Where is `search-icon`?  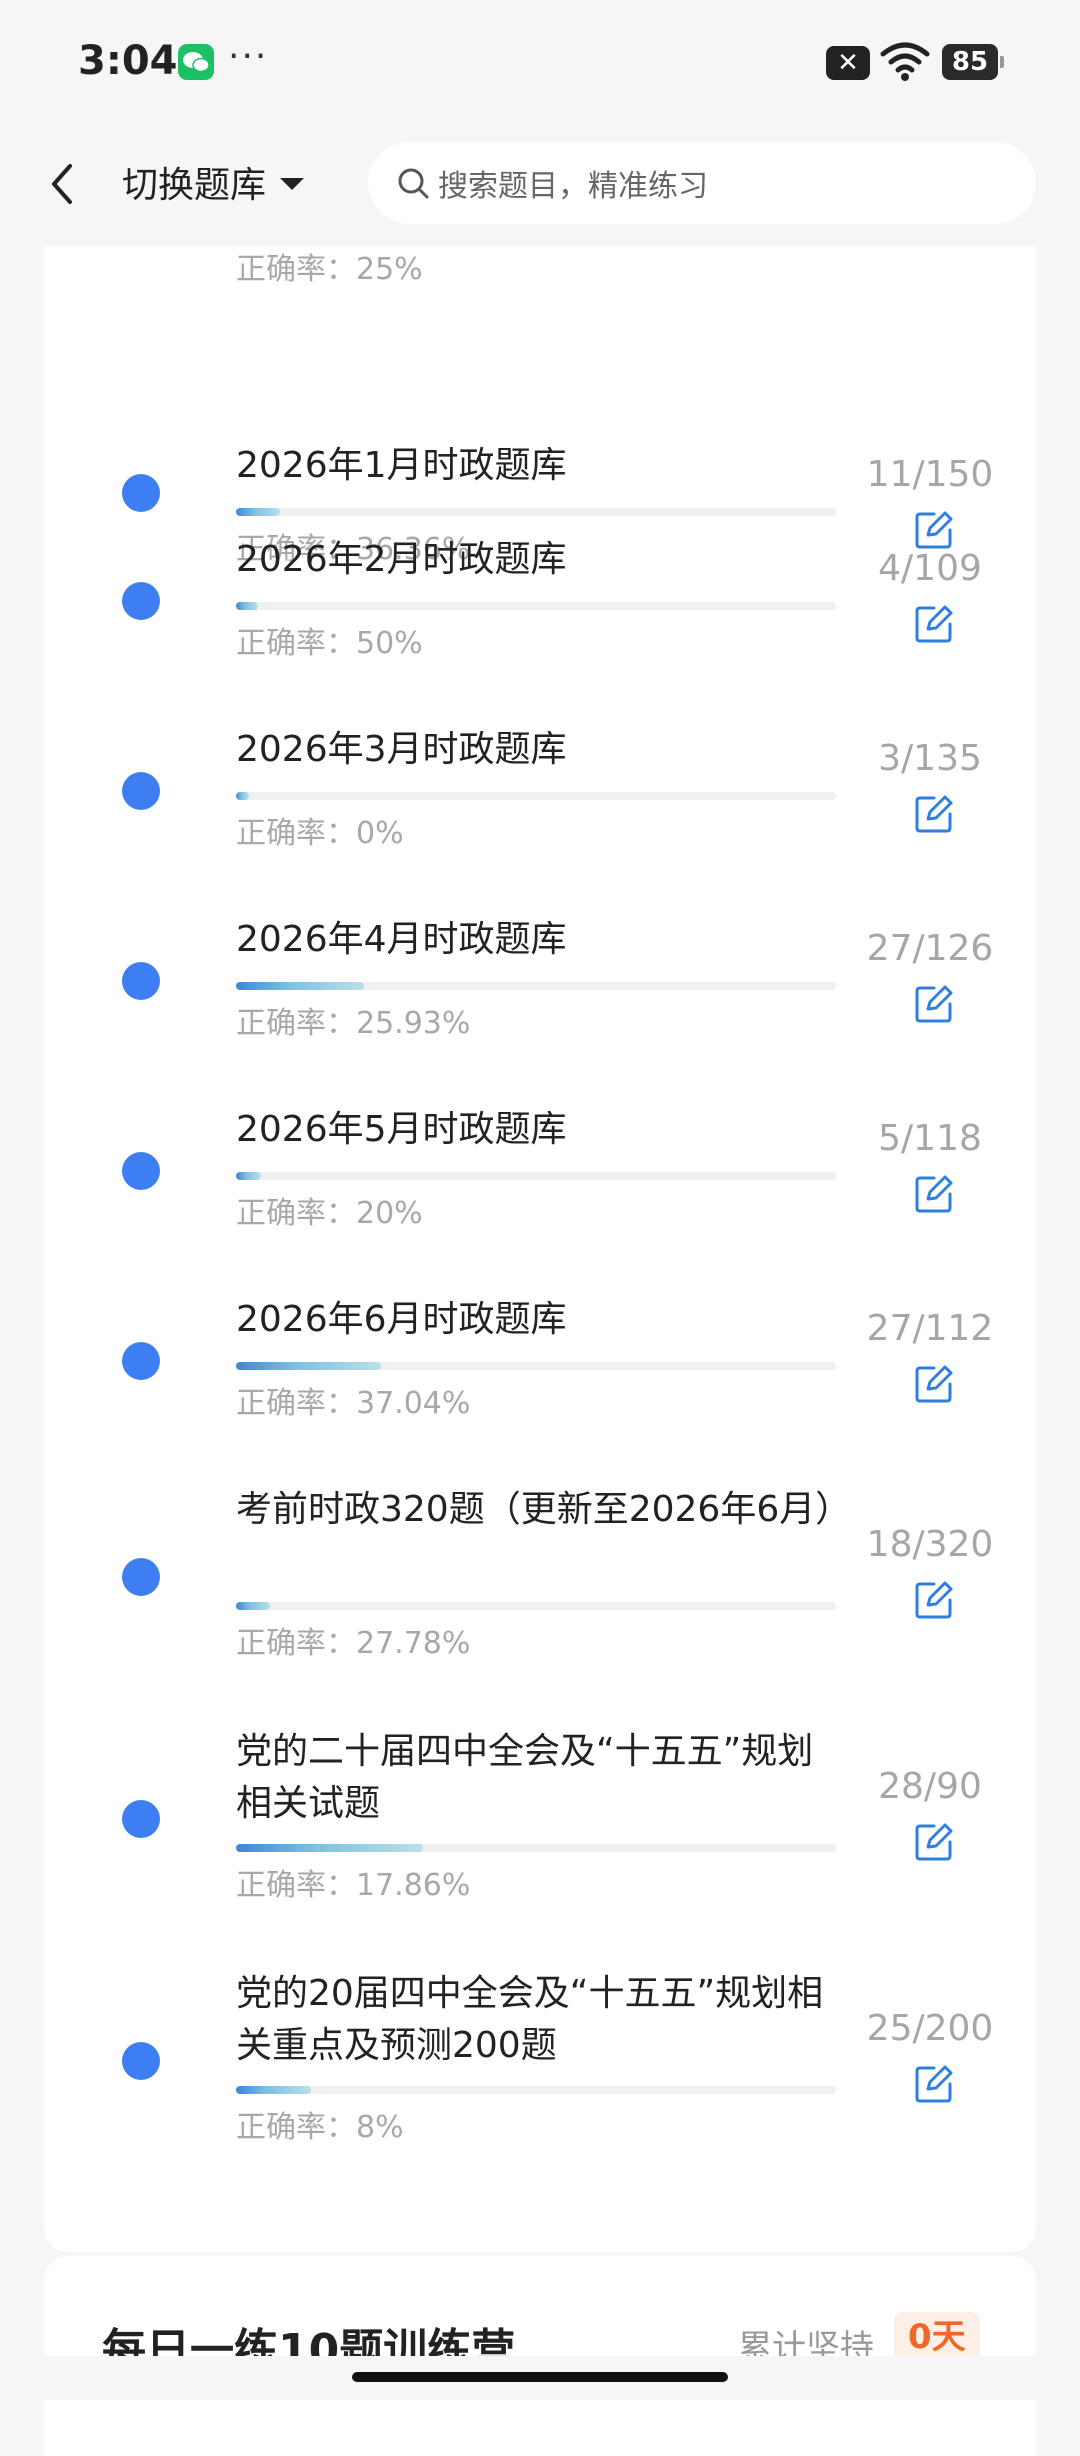
search-icon is located at coordinates (413, 183).